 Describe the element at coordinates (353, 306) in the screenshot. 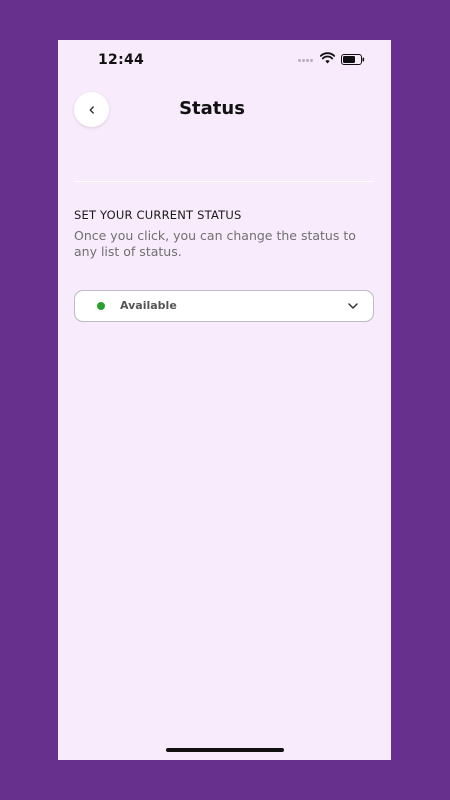

I see `chevron-down-icon` at that location.